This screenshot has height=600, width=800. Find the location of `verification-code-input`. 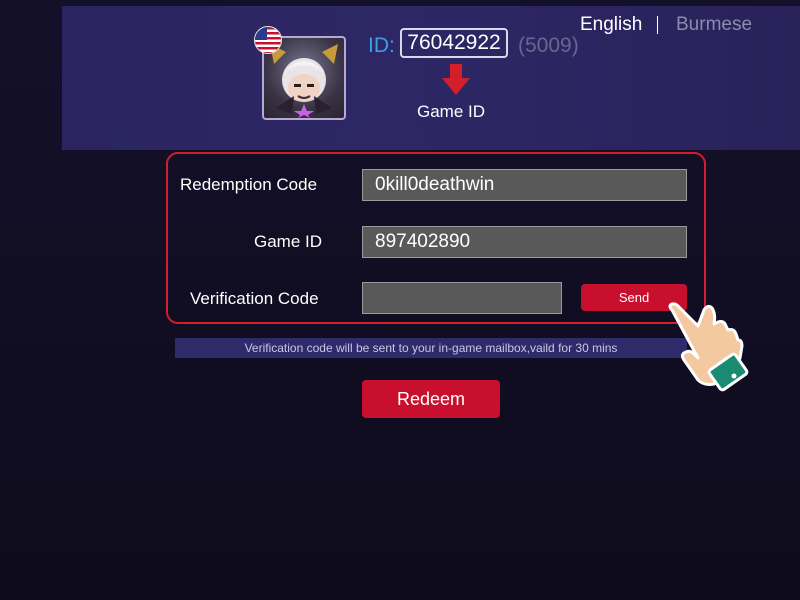

verification-code-input is located at coordinates (462, 298).